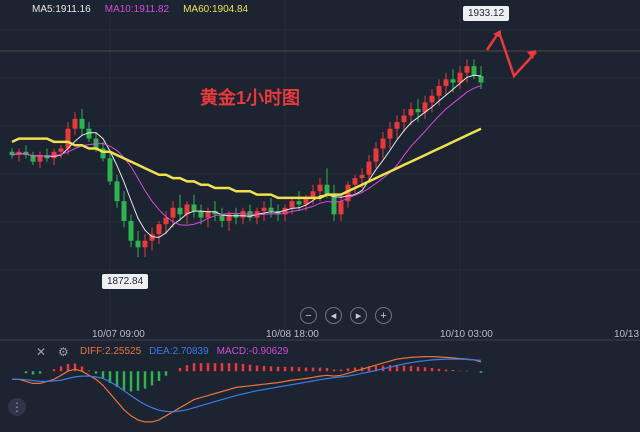  I want to click on x-tick-label: 10/08 18:00, so click(292, 334).